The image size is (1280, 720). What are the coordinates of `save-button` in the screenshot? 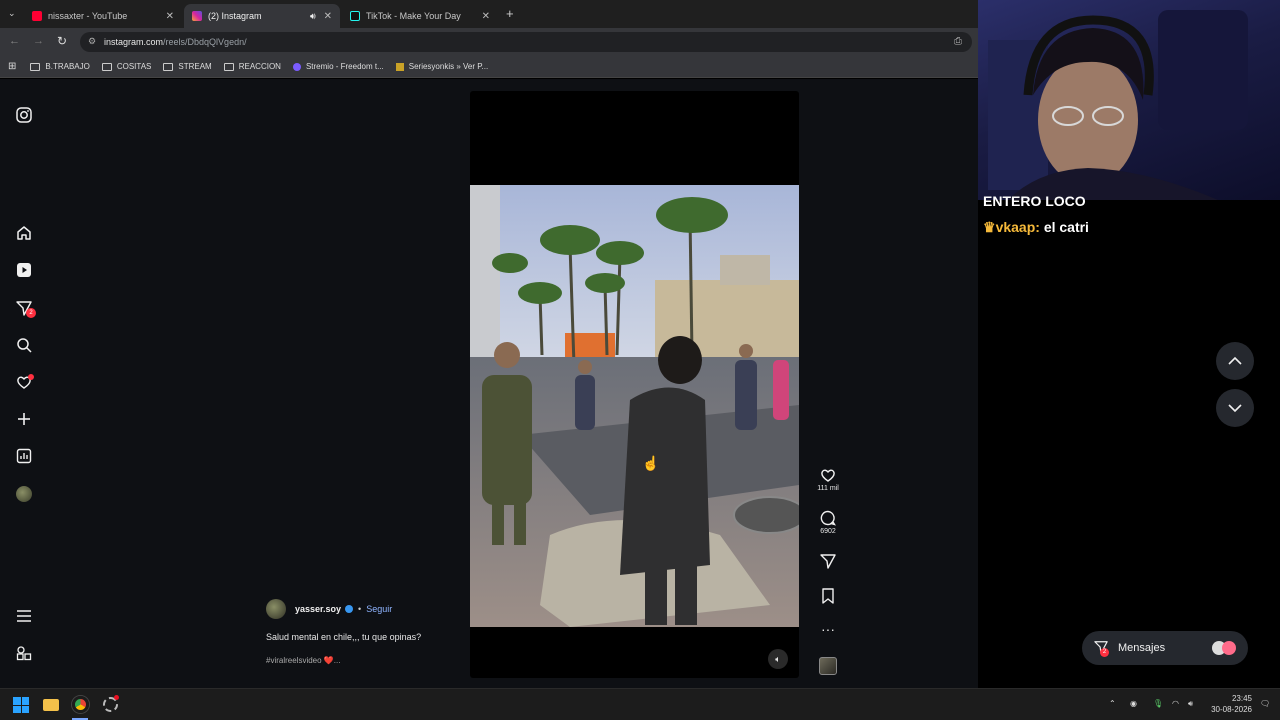 It's located at (828, 597).